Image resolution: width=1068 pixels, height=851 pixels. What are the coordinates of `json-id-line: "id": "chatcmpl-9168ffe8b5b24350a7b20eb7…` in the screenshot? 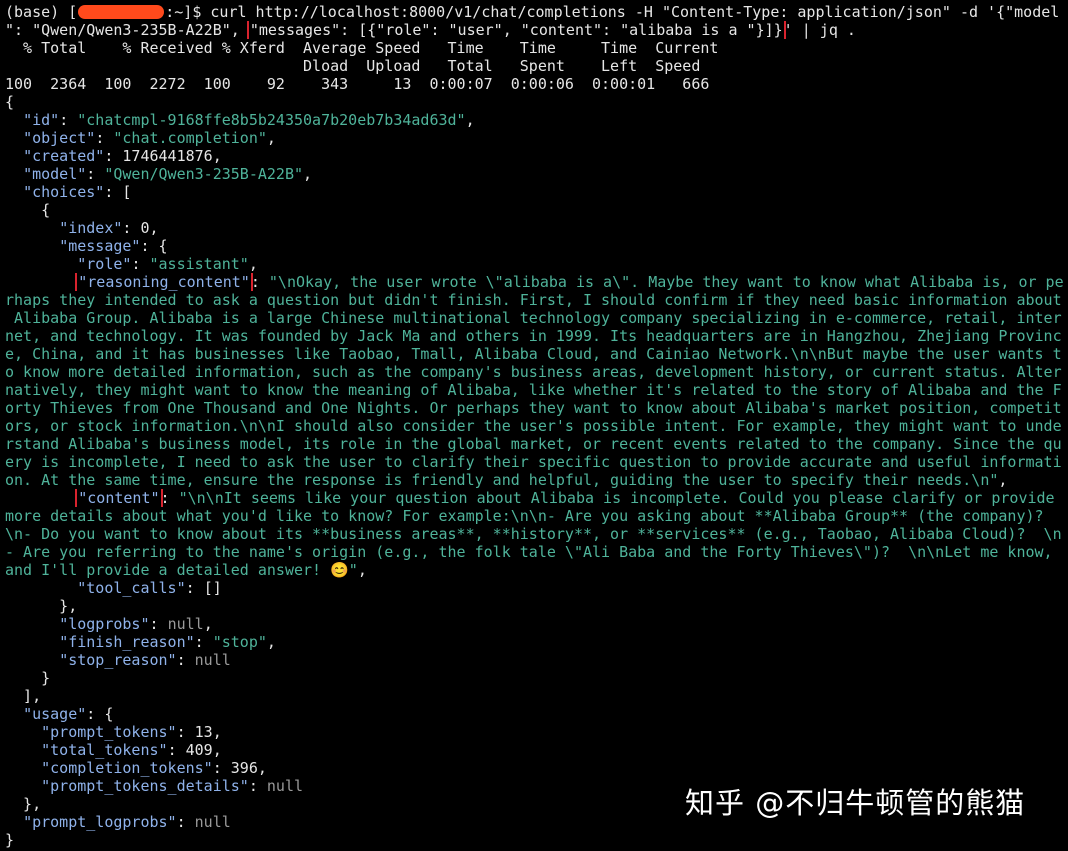 It's located at (249, 120).